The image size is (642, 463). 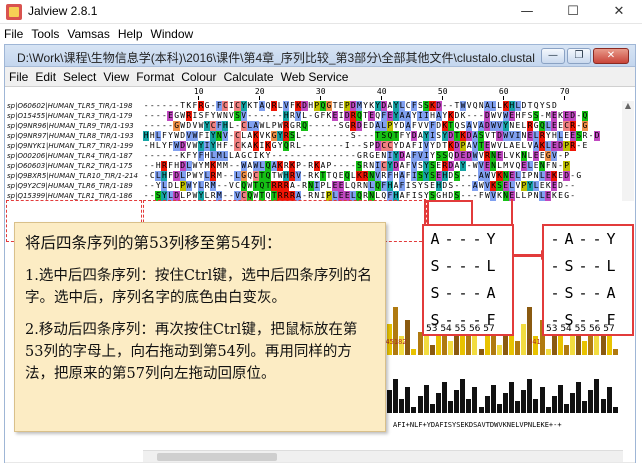 I want to click on scroll-up-icon: ▲, so click(x=628, y=105).